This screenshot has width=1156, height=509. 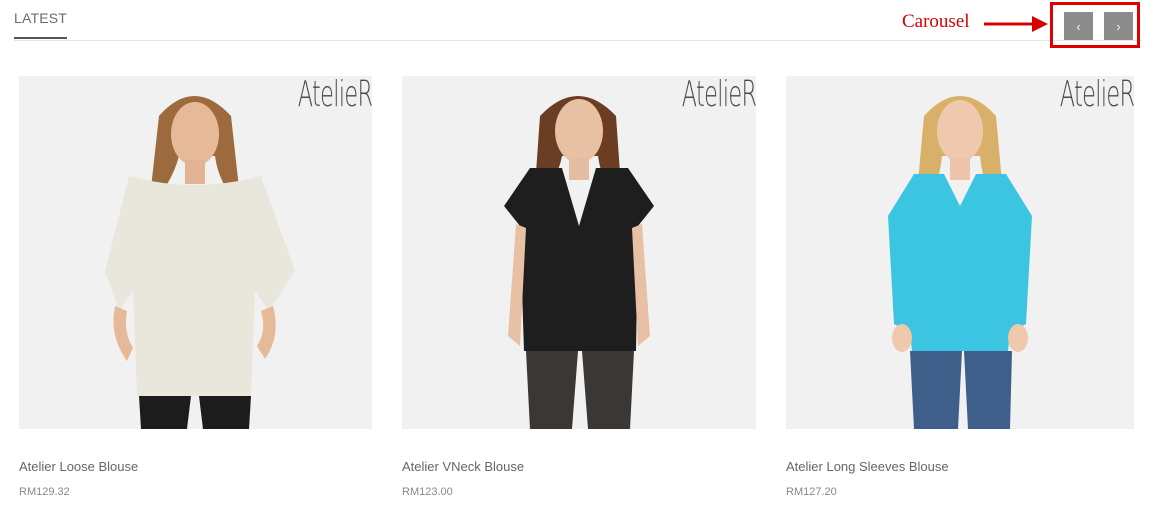 I want to click on product-name: Atelier Loose Blouse, so click(x=78, y=466).